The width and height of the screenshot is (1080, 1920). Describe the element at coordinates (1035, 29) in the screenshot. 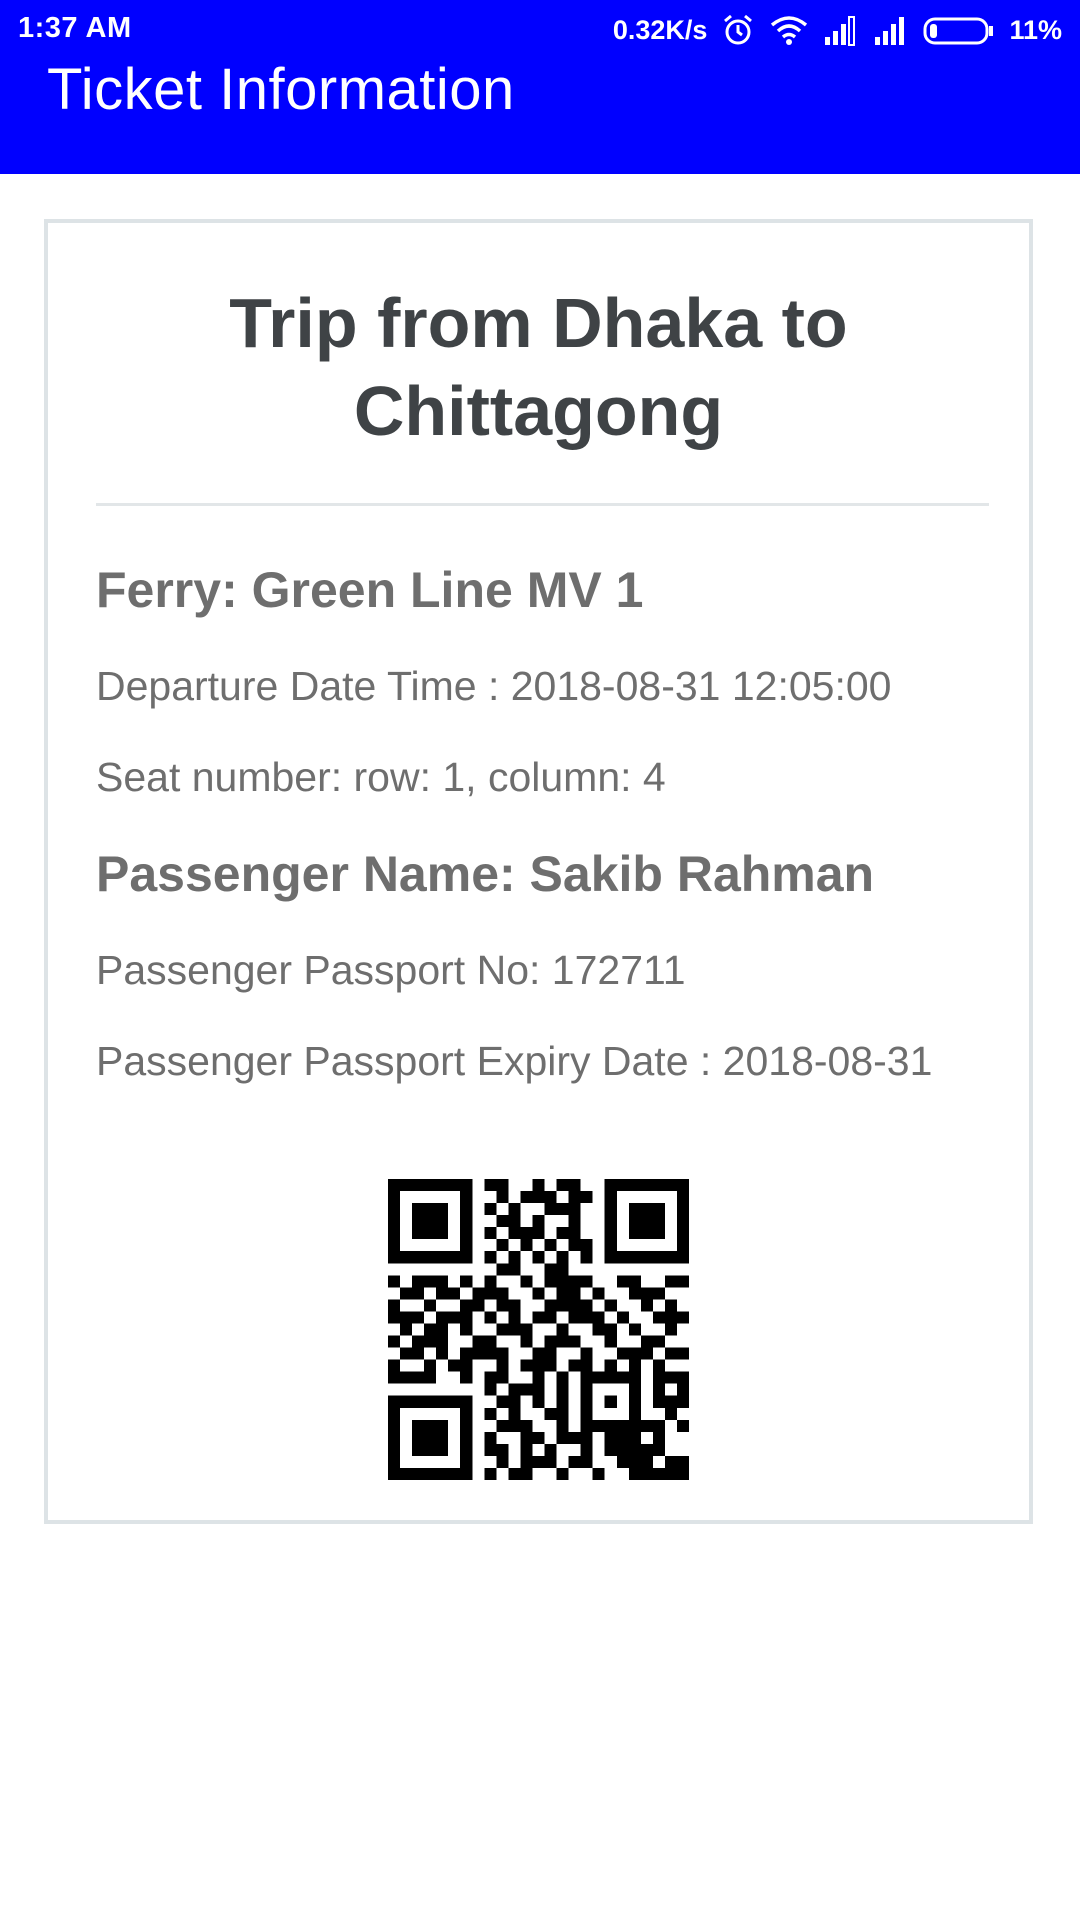

I see `battery-percentage: 11%` at that location.